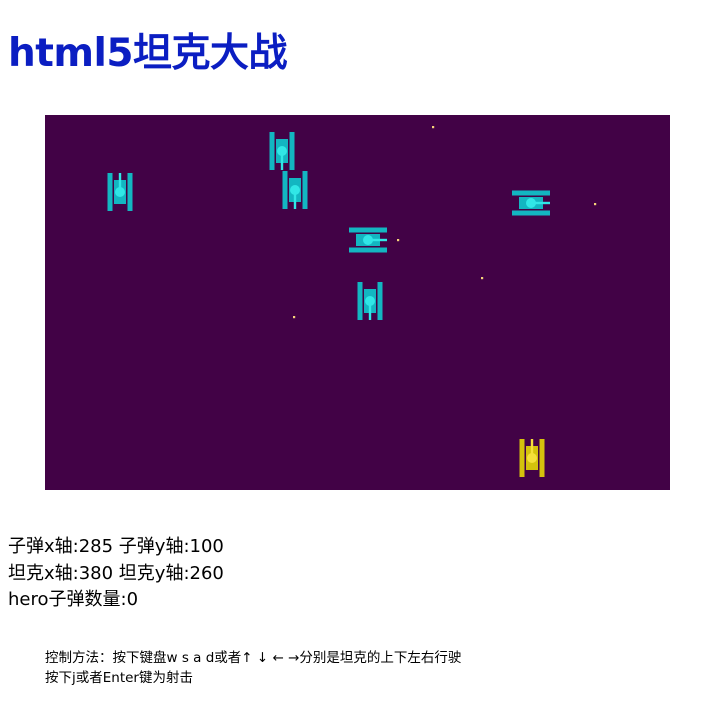 This screenshot has width=714, height=714. What do you see at coordinates (116, 546) in the screenshot?
I see `bullet-coordinates: 子弹x轴:285 子弹y轴:100` at bounding box center [116, 546].